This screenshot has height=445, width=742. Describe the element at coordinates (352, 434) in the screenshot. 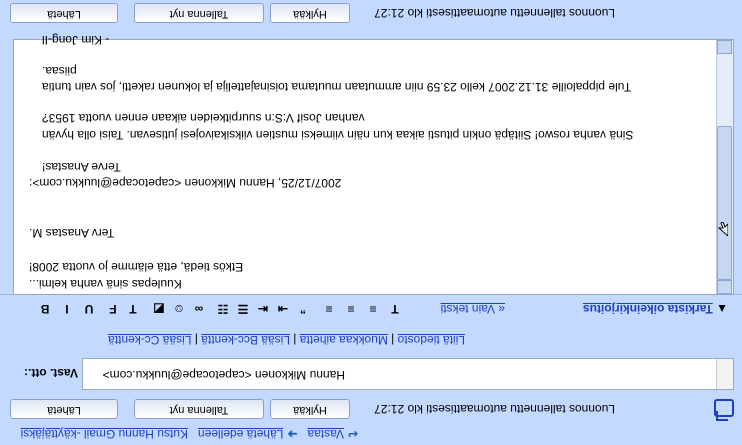

I see `reply-arrow-icon: ↩` at that location.